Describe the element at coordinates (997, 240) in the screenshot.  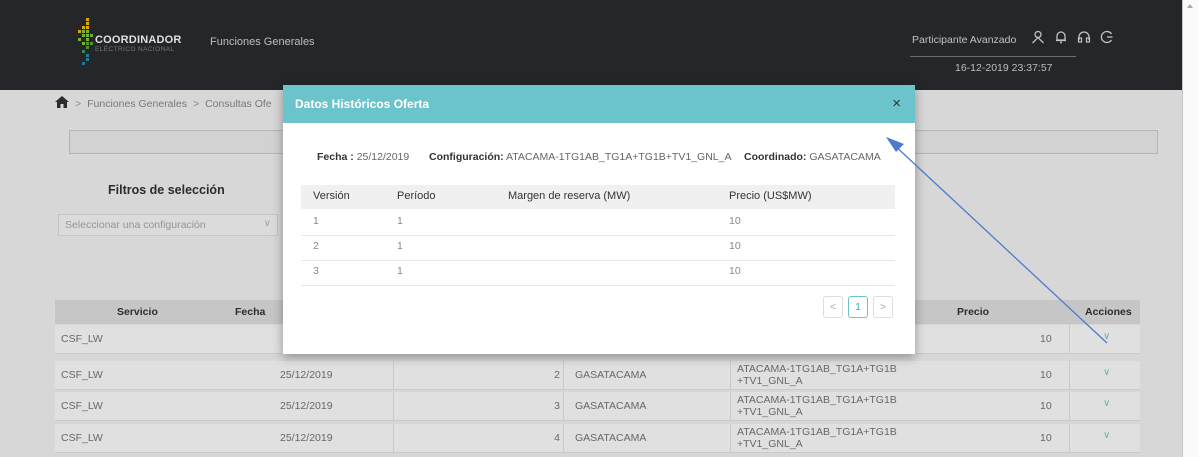
I see `annotation-arrow` at that location.